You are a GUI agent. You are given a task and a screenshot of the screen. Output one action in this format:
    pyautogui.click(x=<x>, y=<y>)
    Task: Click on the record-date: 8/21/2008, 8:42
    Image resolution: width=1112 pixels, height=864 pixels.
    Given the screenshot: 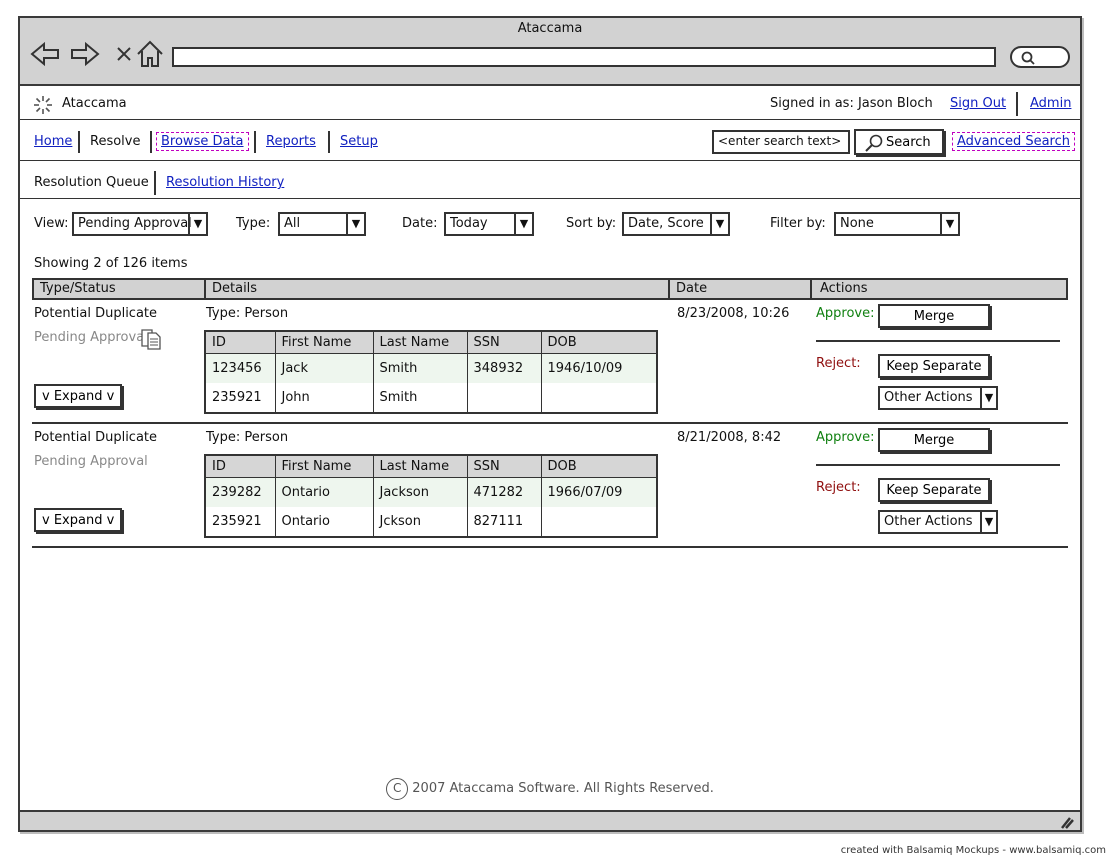 What is the action you would take?
    pyautogui.click(x=729, y=437)
    